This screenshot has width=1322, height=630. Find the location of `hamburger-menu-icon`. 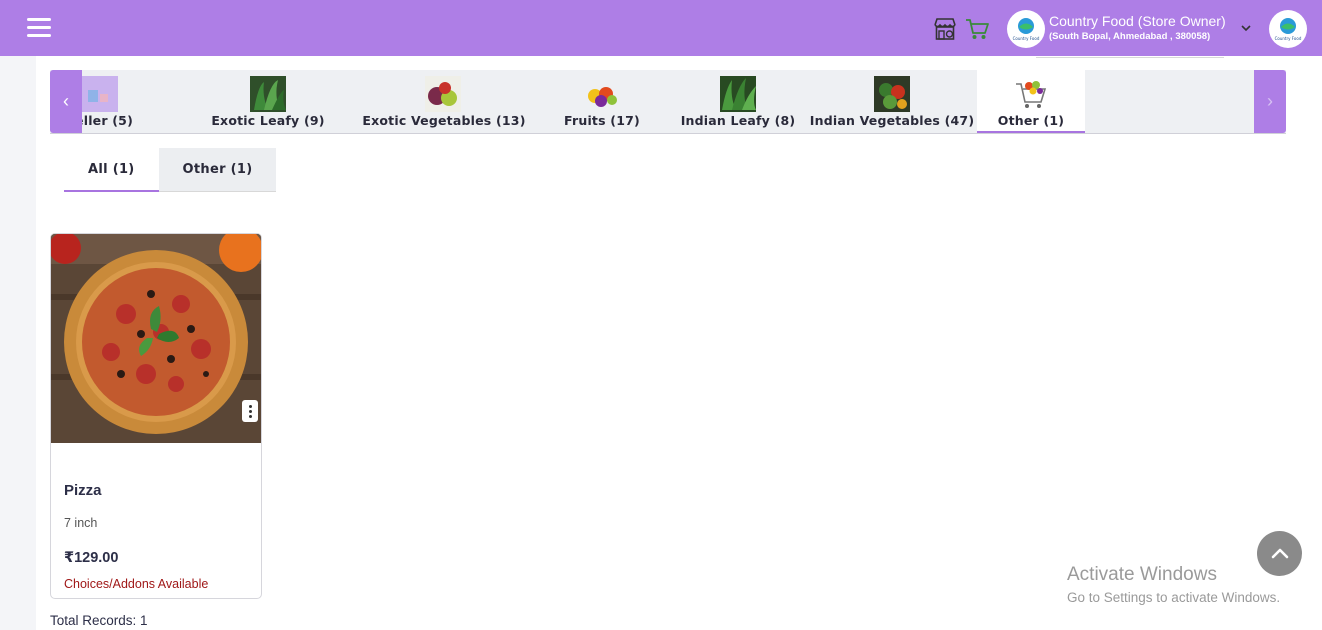

hamburger-menu-icon is located at coordinates (39, 28).